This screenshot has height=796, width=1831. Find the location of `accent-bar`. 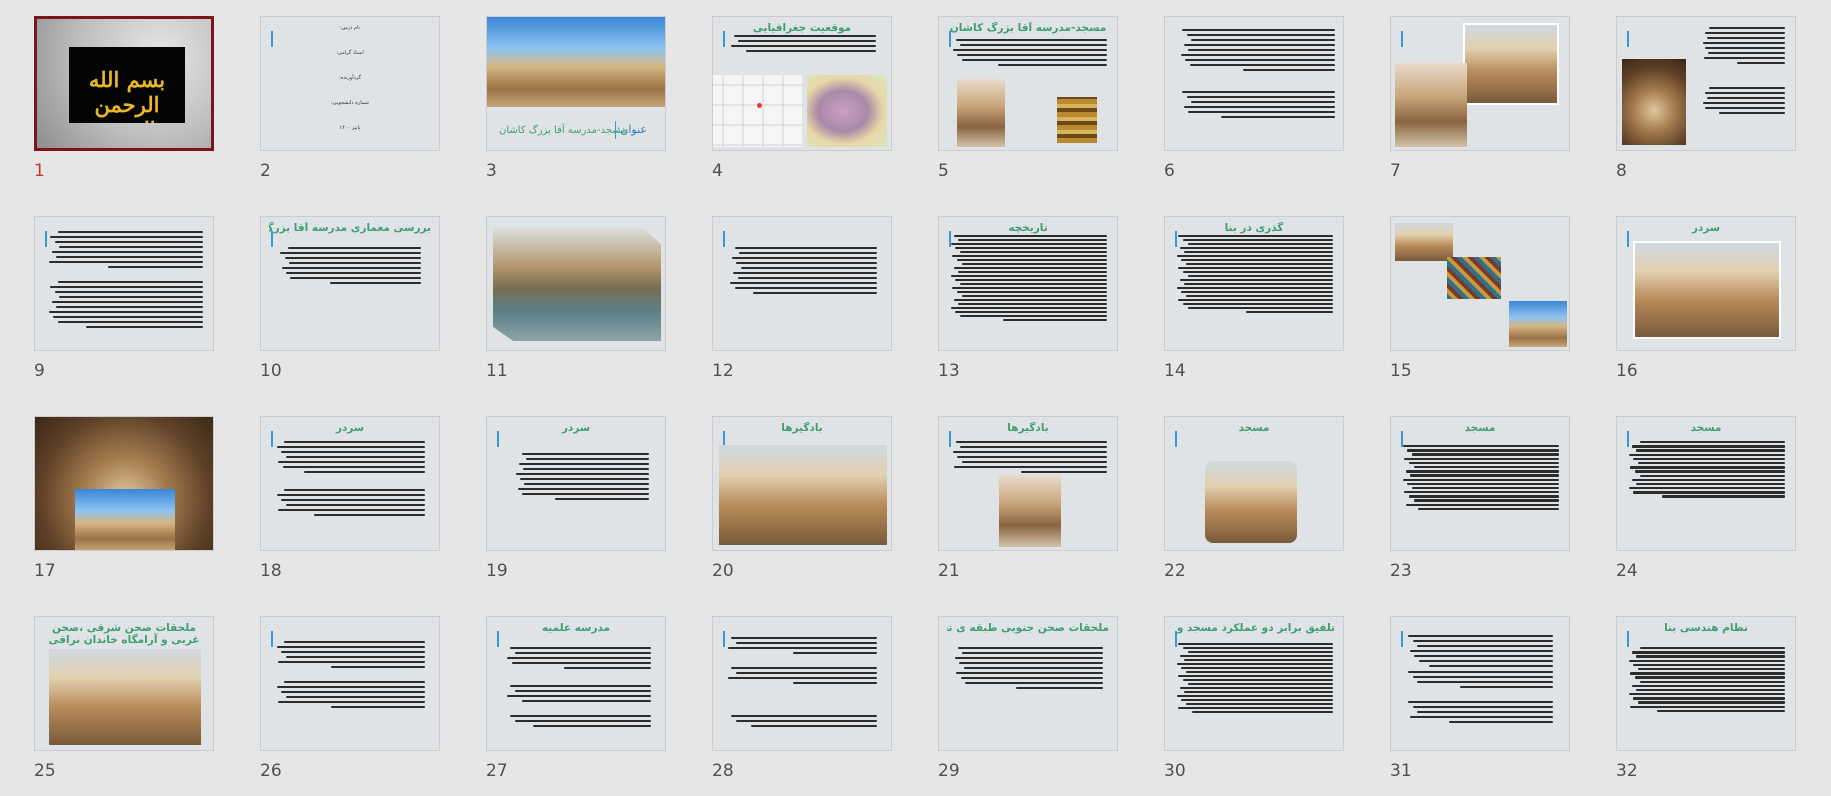

accent-bar is located at coordinates (272, 39).